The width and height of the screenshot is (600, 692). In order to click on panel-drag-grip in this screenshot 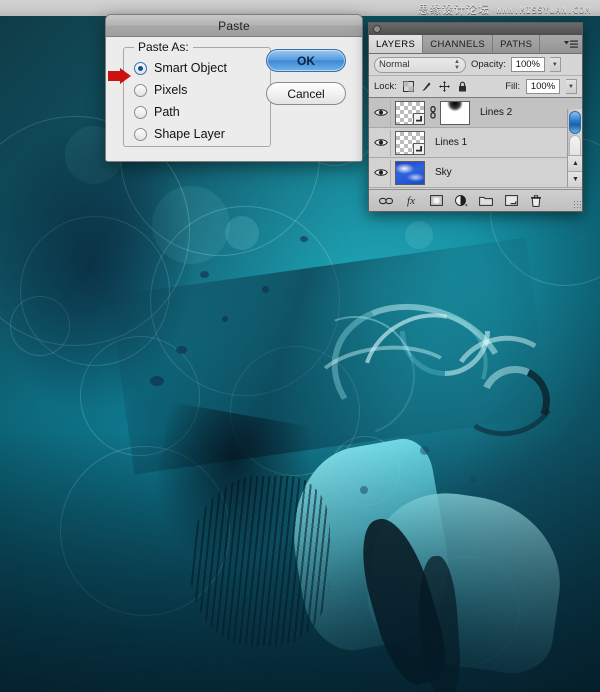, I will do `click(475, 29)`.